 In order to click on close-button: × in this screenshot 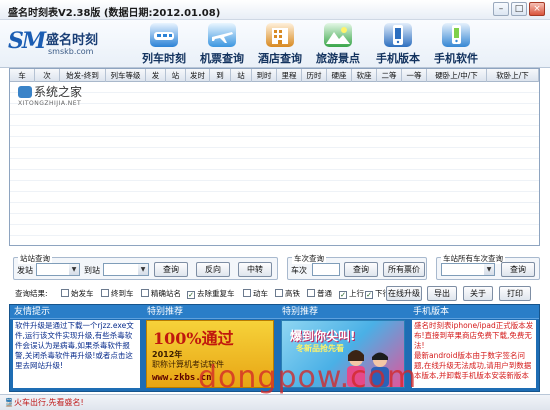, I will do `click(537, 9)`.